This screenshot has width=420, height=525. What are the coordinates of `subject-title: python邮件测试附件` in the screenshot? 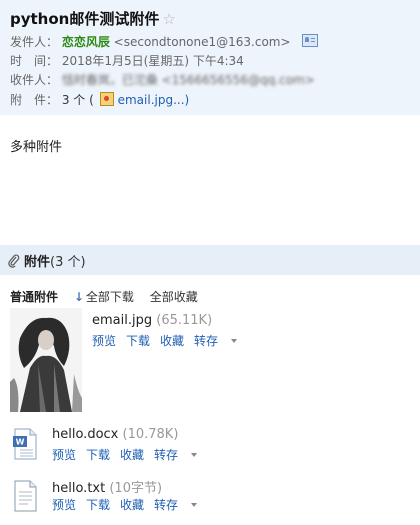 It's located at (85, 19).